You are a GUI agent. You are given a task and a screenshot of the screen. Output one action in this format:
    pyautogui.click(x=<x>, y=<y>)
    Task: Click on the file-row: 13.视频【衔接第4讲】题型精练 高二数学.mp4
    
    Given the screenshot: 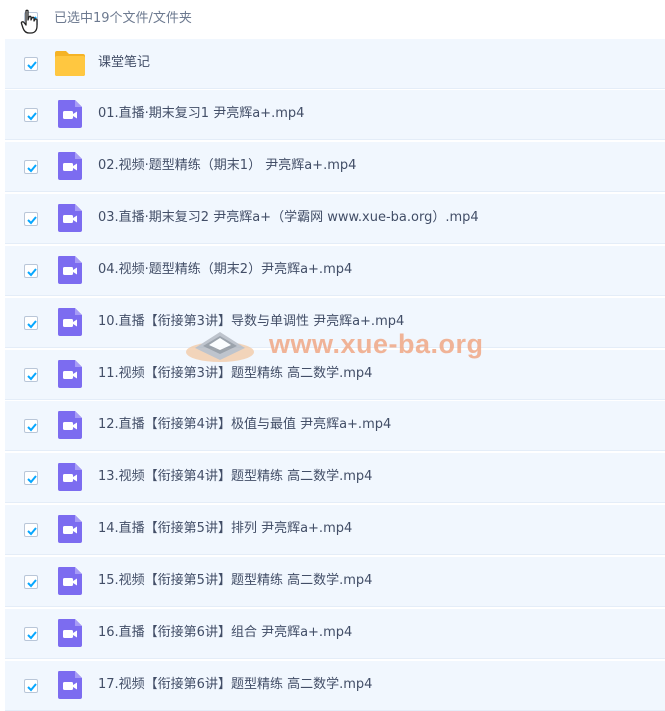 What is the action you would take?
    pyautogui.click(x=335, y=478)
    